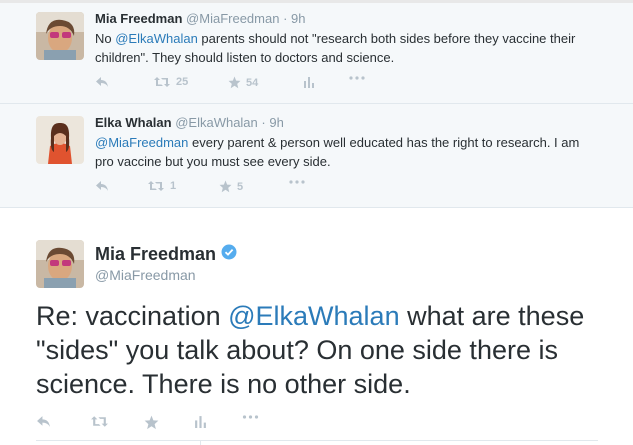 Image resolution: width=633 pixels, height=445 pixels. What do you see at coordinates (229, 254) in the screenshot?
I see `verified-badge-icon` at bounding box center [229, 254].